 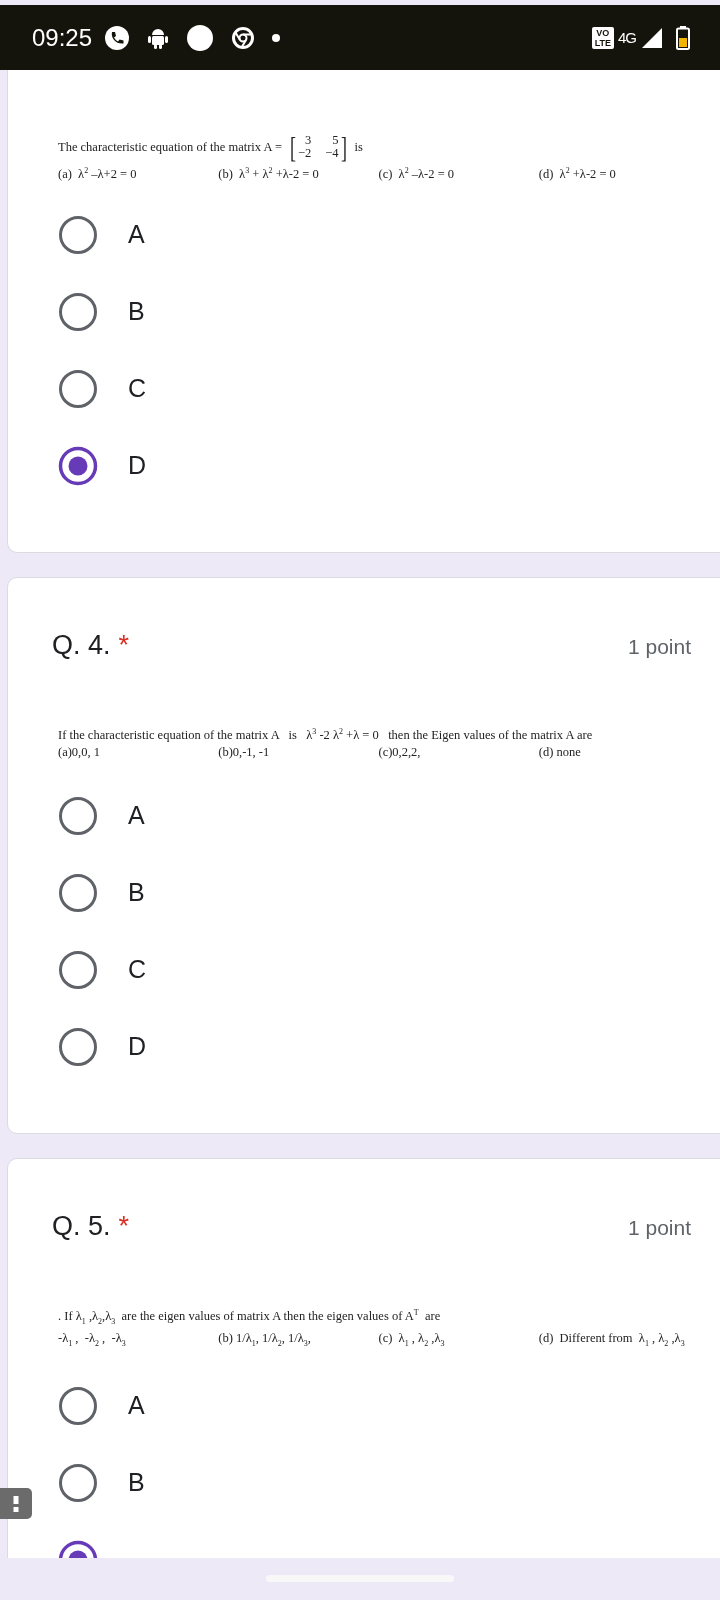 I want to click on matrix-bracket: ], so click(x=343, y=147).